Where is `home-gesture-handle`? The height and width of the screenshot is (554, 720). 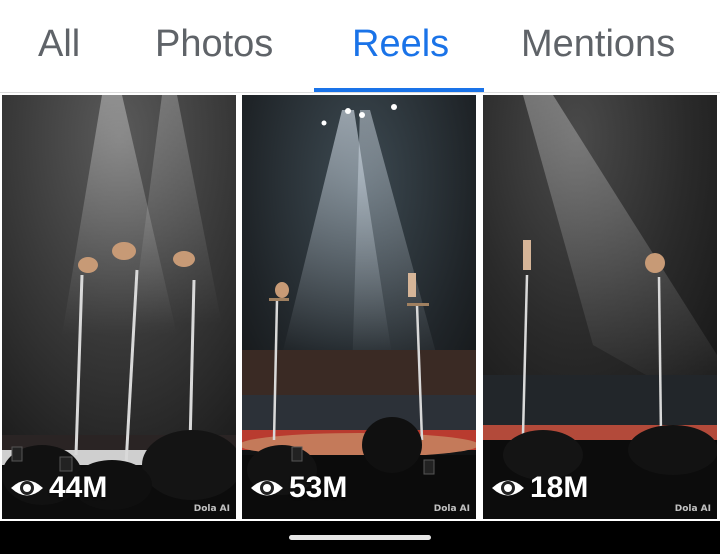
home-gesture-handle is located at coordinates (360, 537).